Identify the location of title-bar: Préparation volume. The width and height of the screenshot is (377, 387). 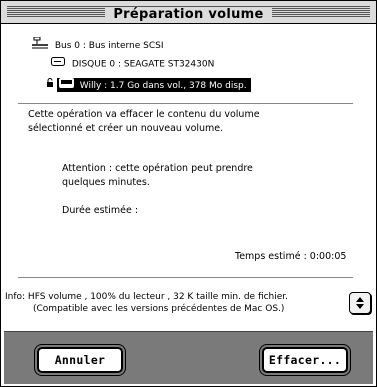
(188, 12).